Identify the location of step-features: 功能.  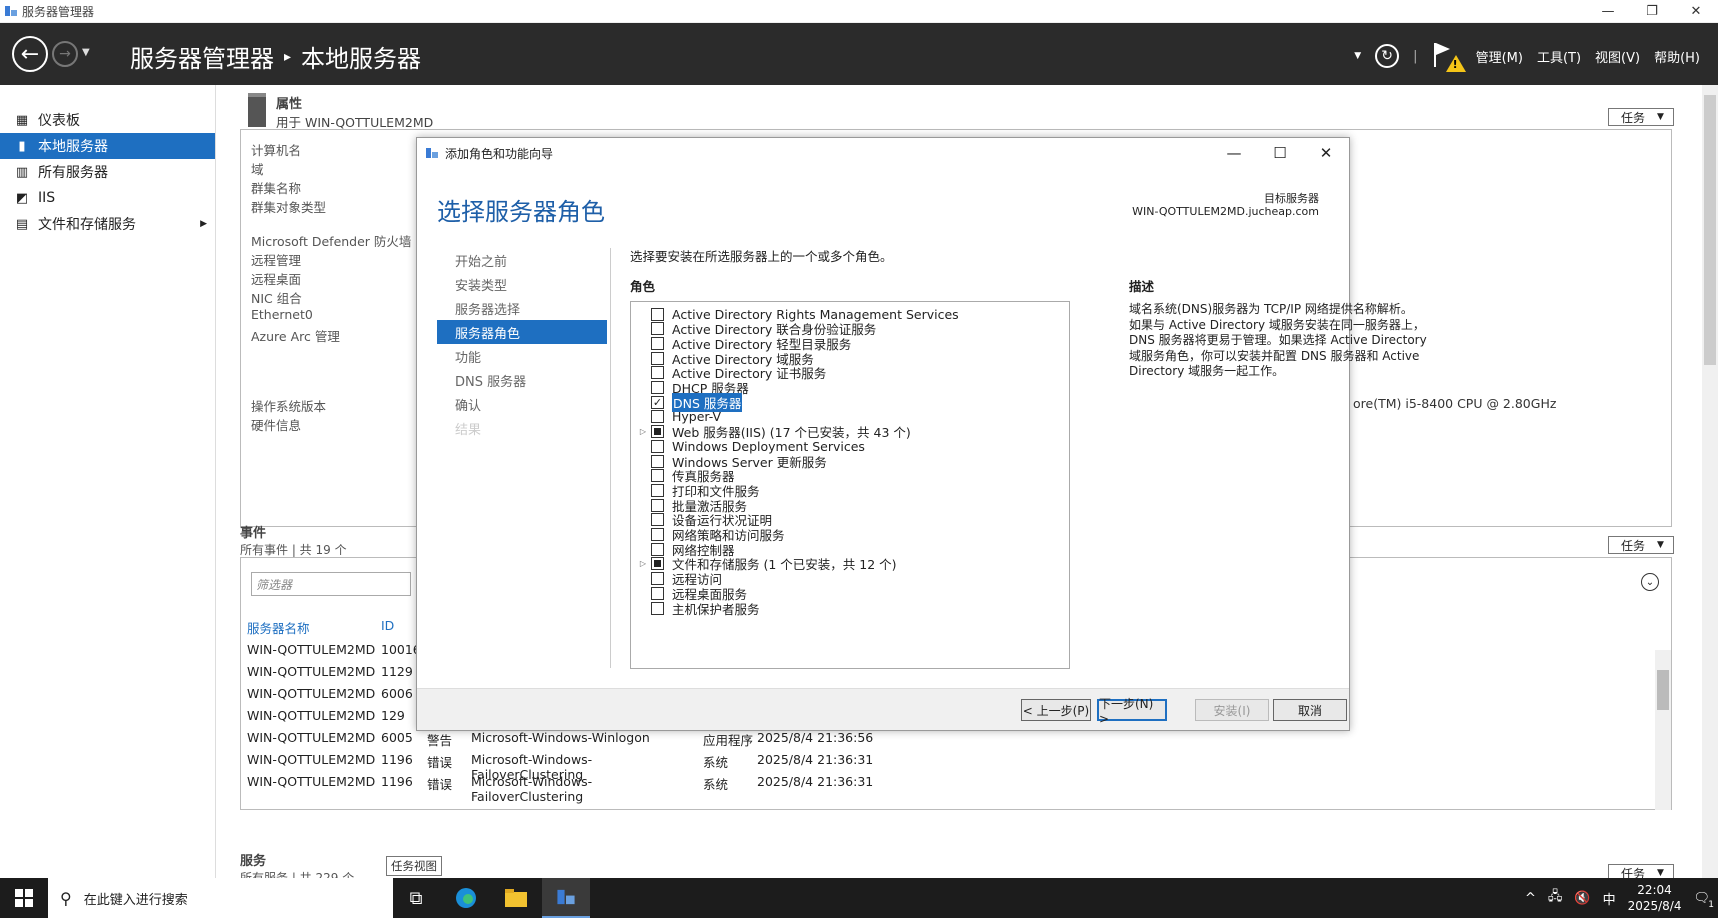
(522, 356).